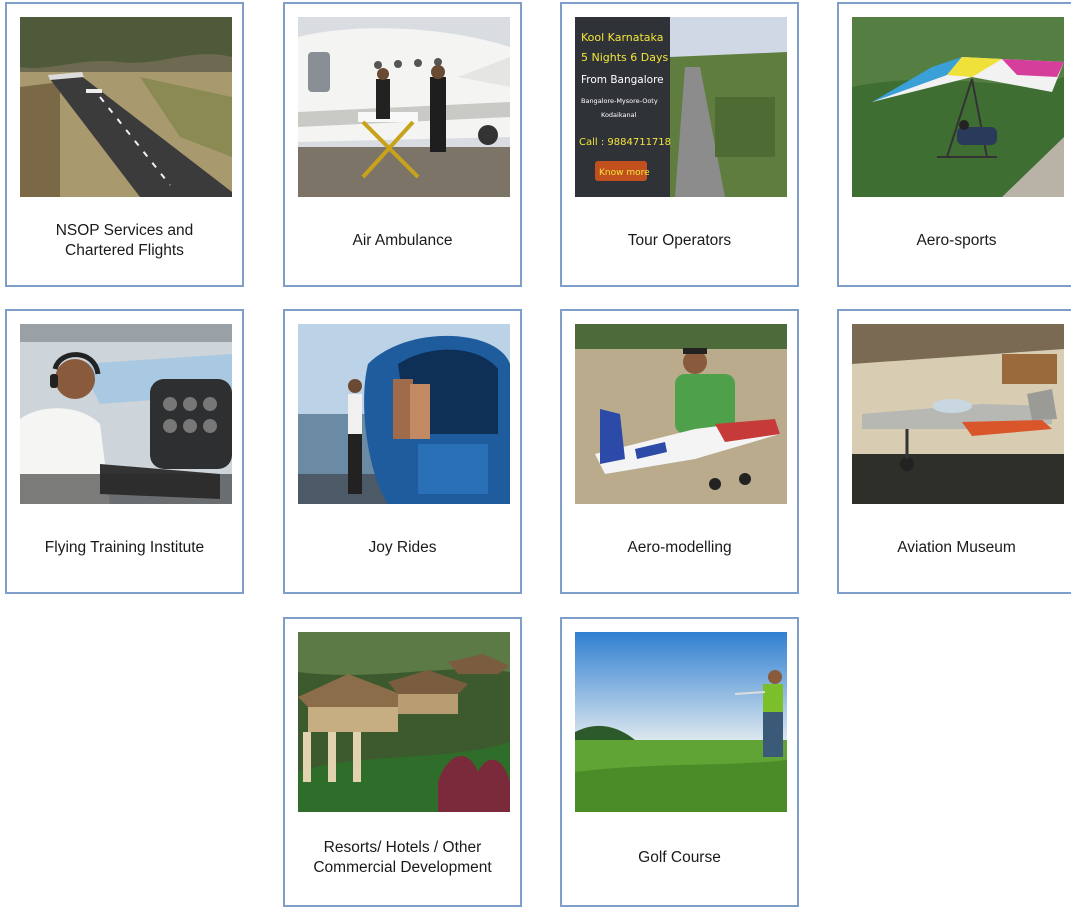  Describe the element at coordinates (679, 857) in the screenshot. I see `service-label: Golf Course` at that location.